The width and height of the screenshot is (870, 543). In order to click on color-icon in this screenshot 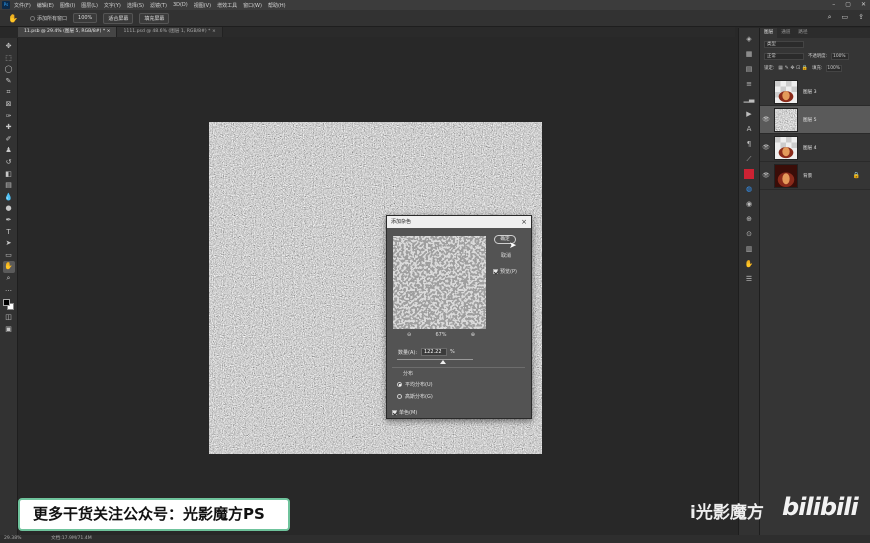, I will do `click(749, 174)`.